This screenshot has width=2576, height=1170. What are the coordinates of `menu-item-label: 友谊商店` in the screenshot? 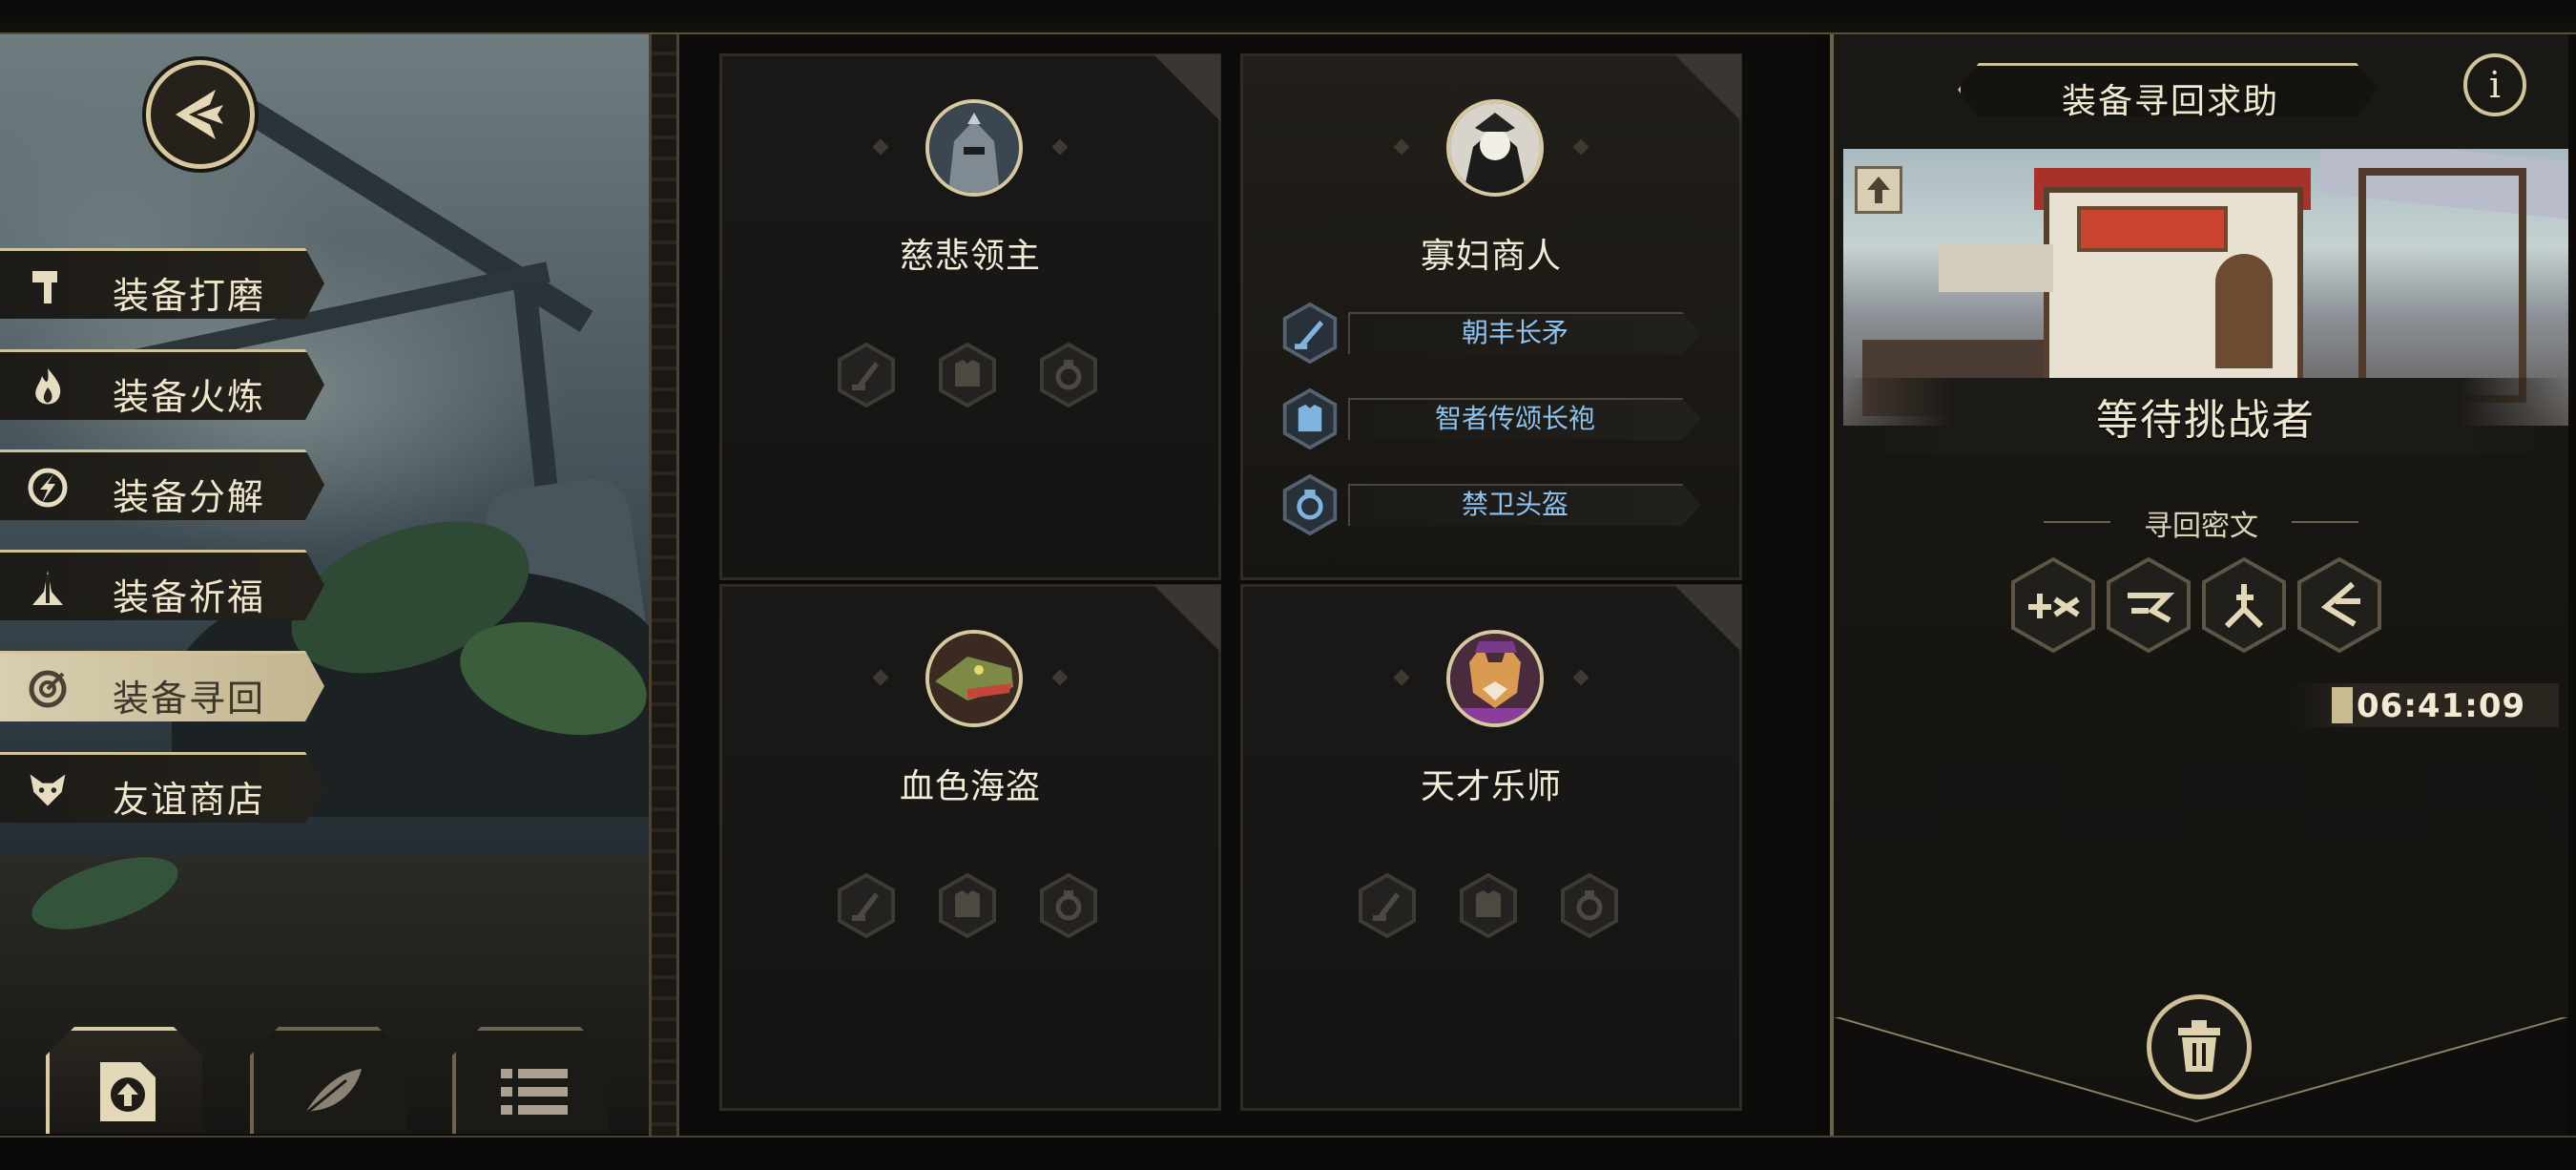 It's located at (189, 800).